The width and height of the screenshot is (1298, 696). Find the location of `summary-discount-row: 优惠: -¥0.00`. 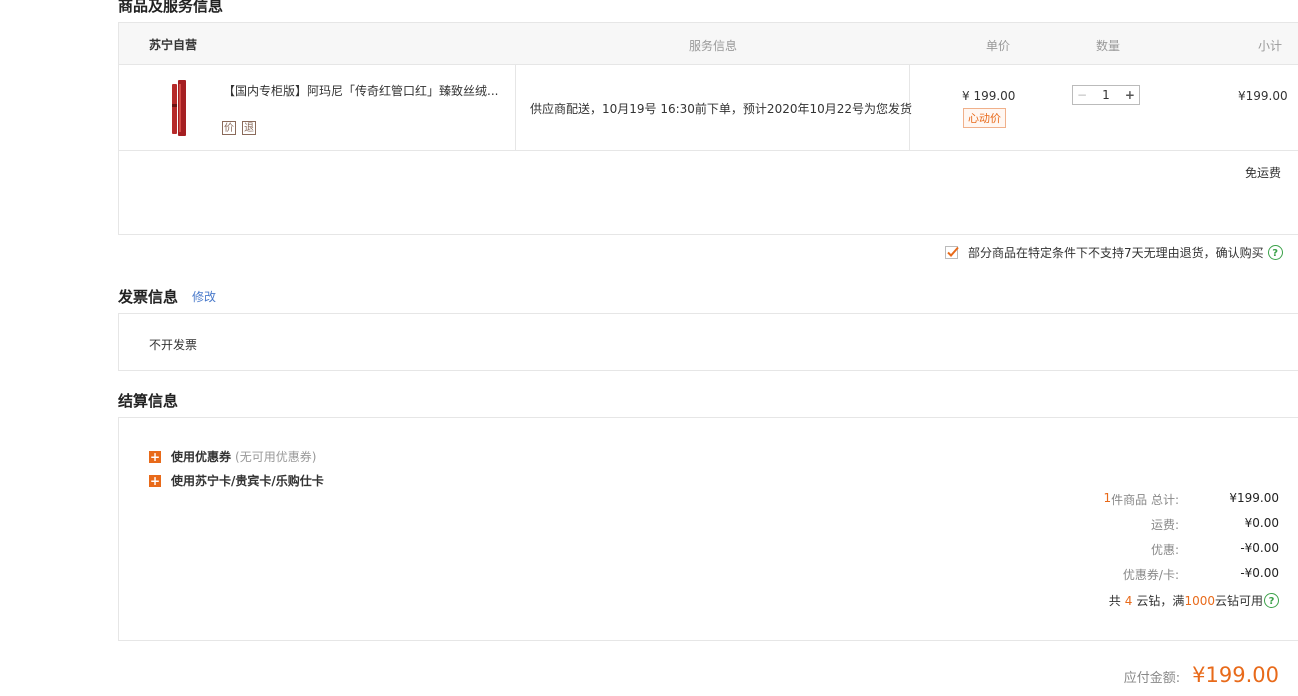

summary-discount-row: 优惠: -¥0.00 is located at coordinates (1129, 549).